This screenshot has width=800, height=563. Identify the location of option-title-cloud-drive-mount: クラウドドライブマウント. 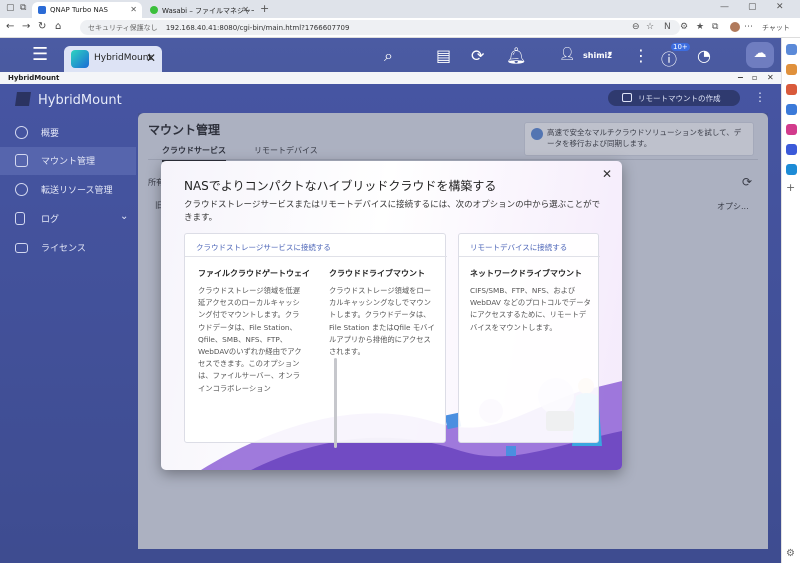
(377, 273).